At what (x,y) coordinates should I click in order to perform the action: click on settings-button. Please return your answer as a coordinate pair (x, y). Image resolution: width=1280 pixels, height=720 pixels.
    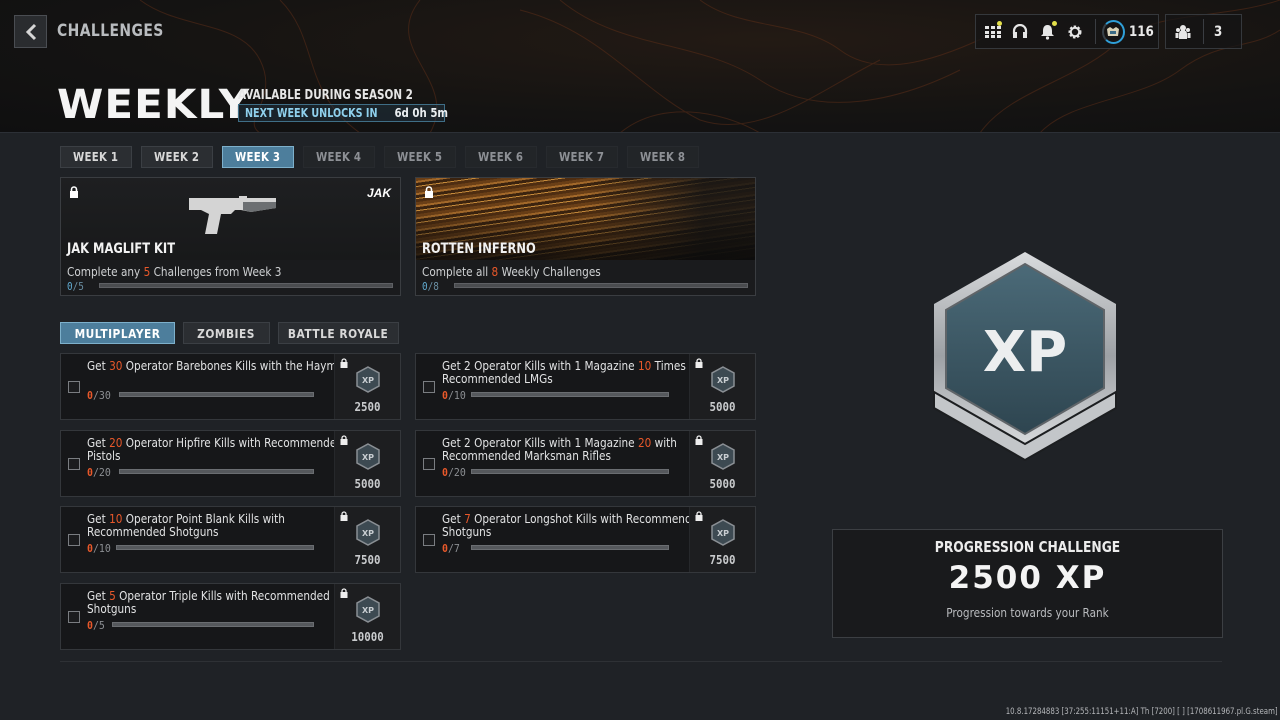
    Looking at the image, I should click on (1074, 31).